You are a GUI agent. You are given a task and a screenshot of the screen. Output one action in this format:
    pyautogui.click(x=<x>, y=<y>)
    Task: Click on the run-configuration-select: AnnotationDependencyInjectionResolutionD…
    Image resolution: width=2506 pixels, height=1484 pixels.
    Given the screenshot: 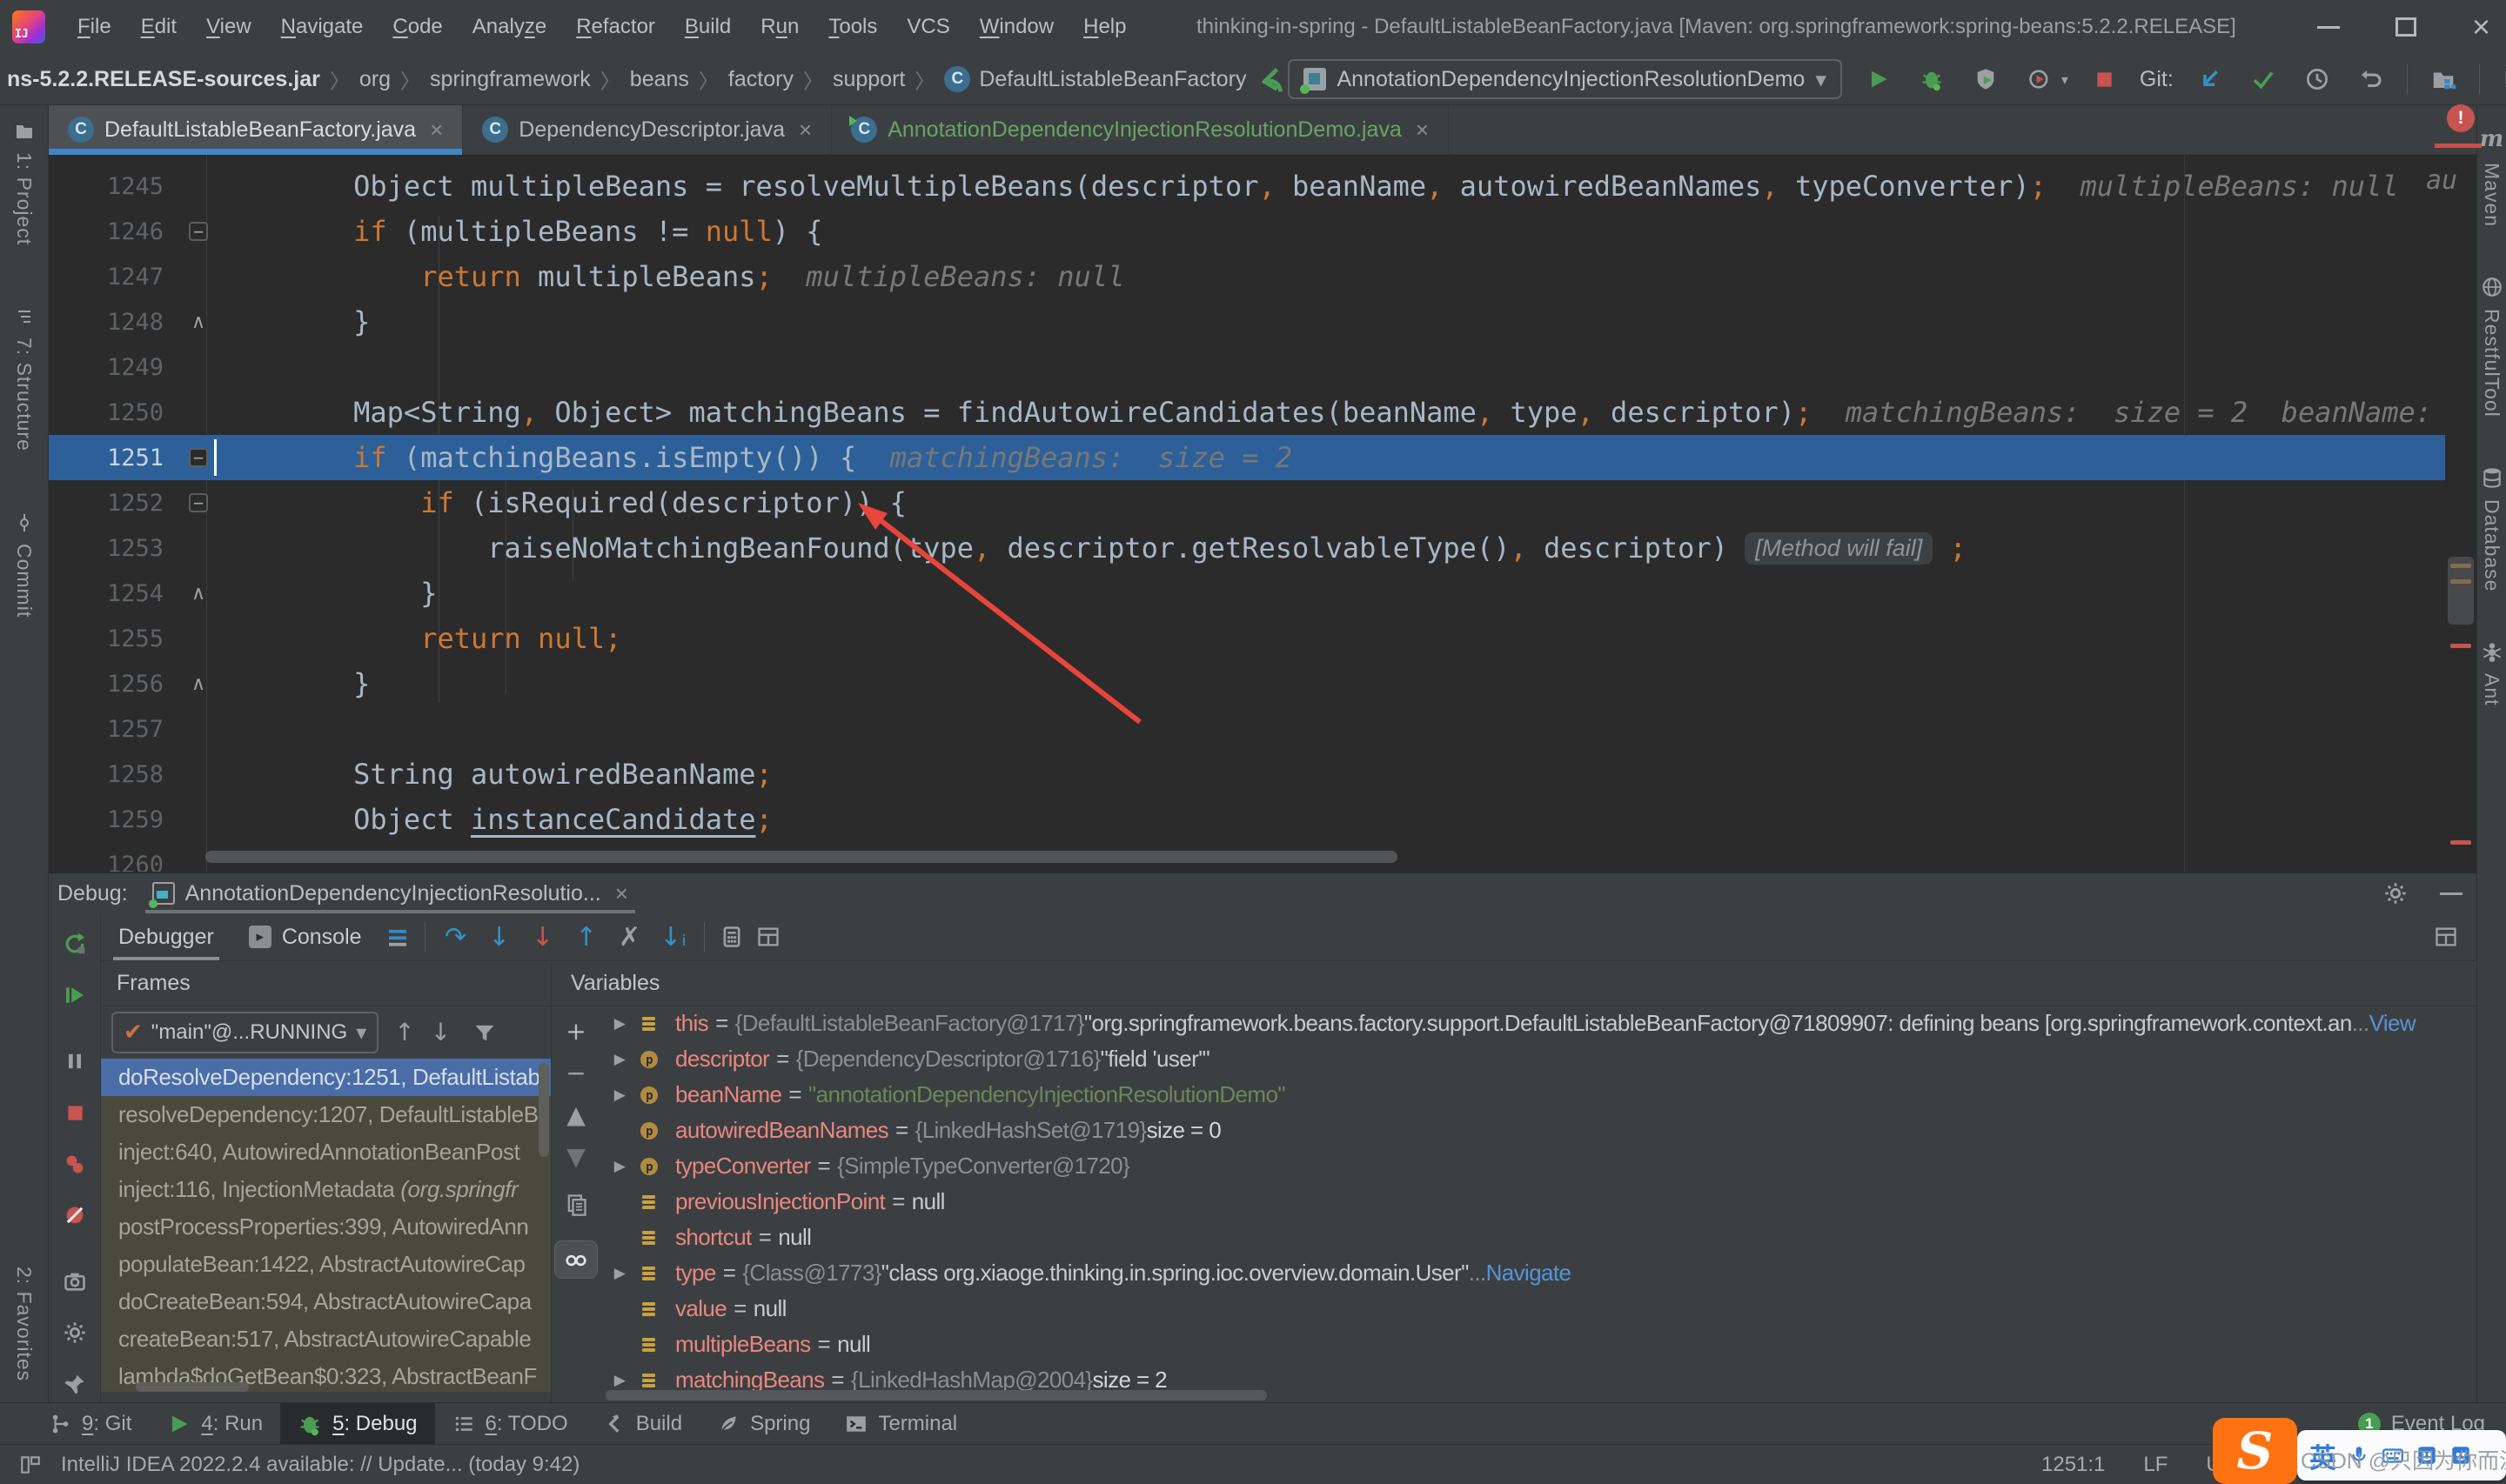 What is the action you would take?
    pyautogui.click(x=1565, y=79)
    